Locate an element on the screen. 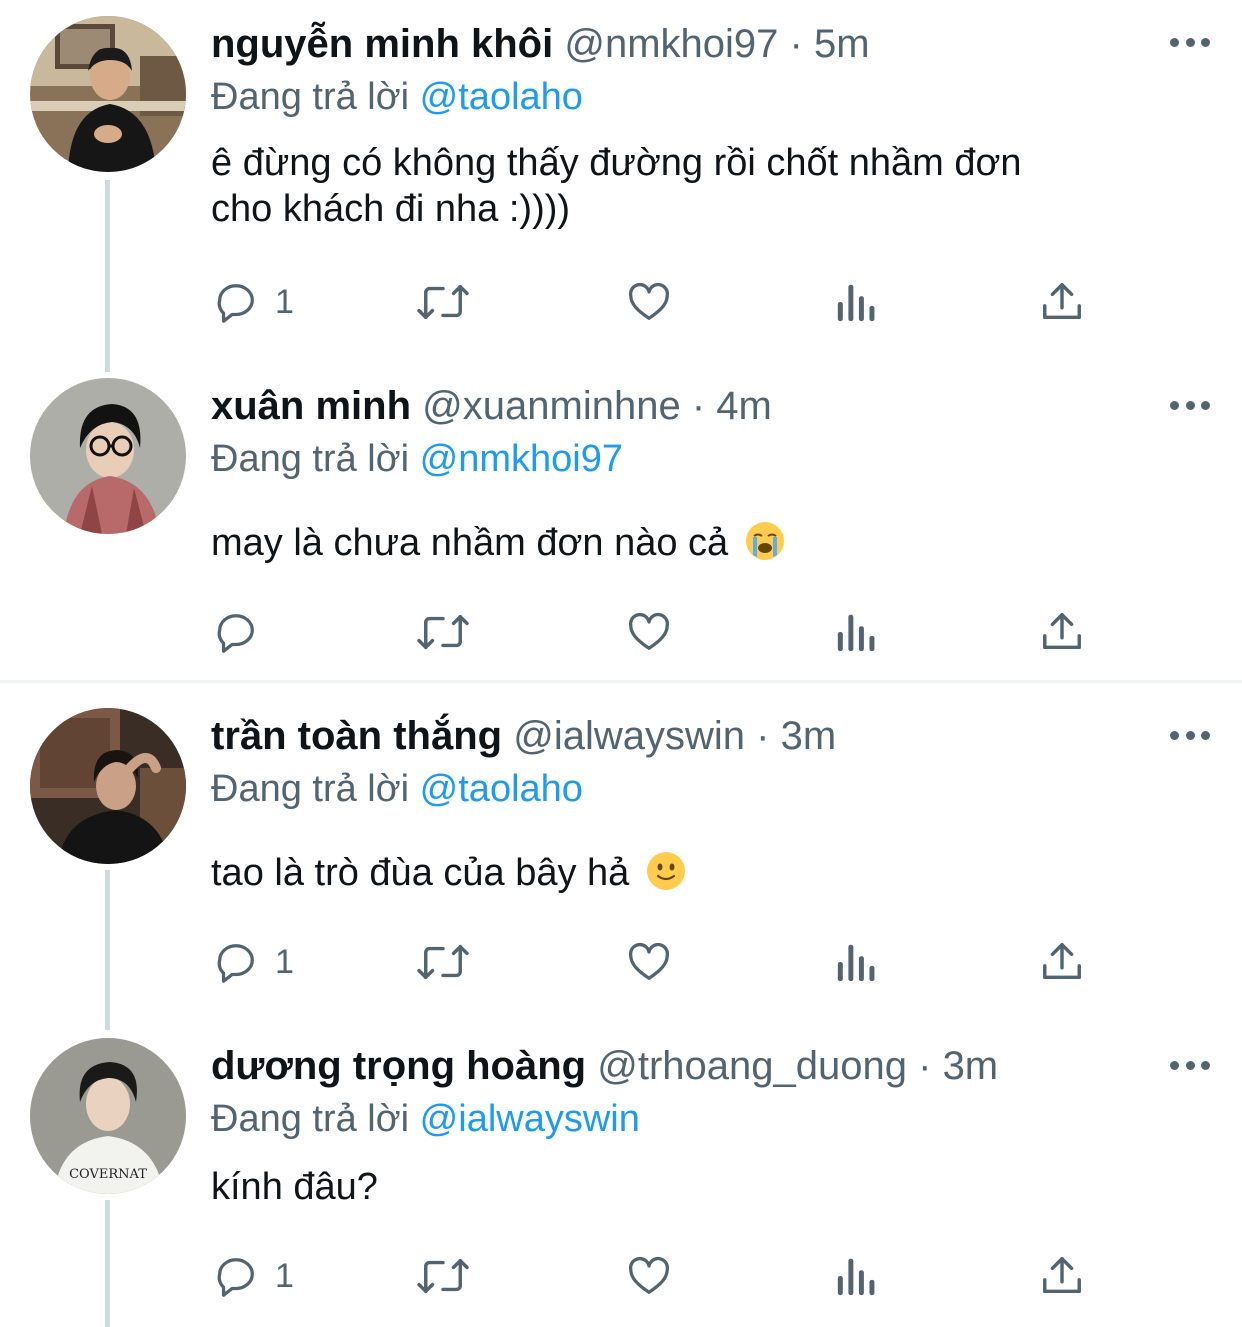 The image size is (1242, 1327). crying-face-emoji is located at coordinates (765, 541).